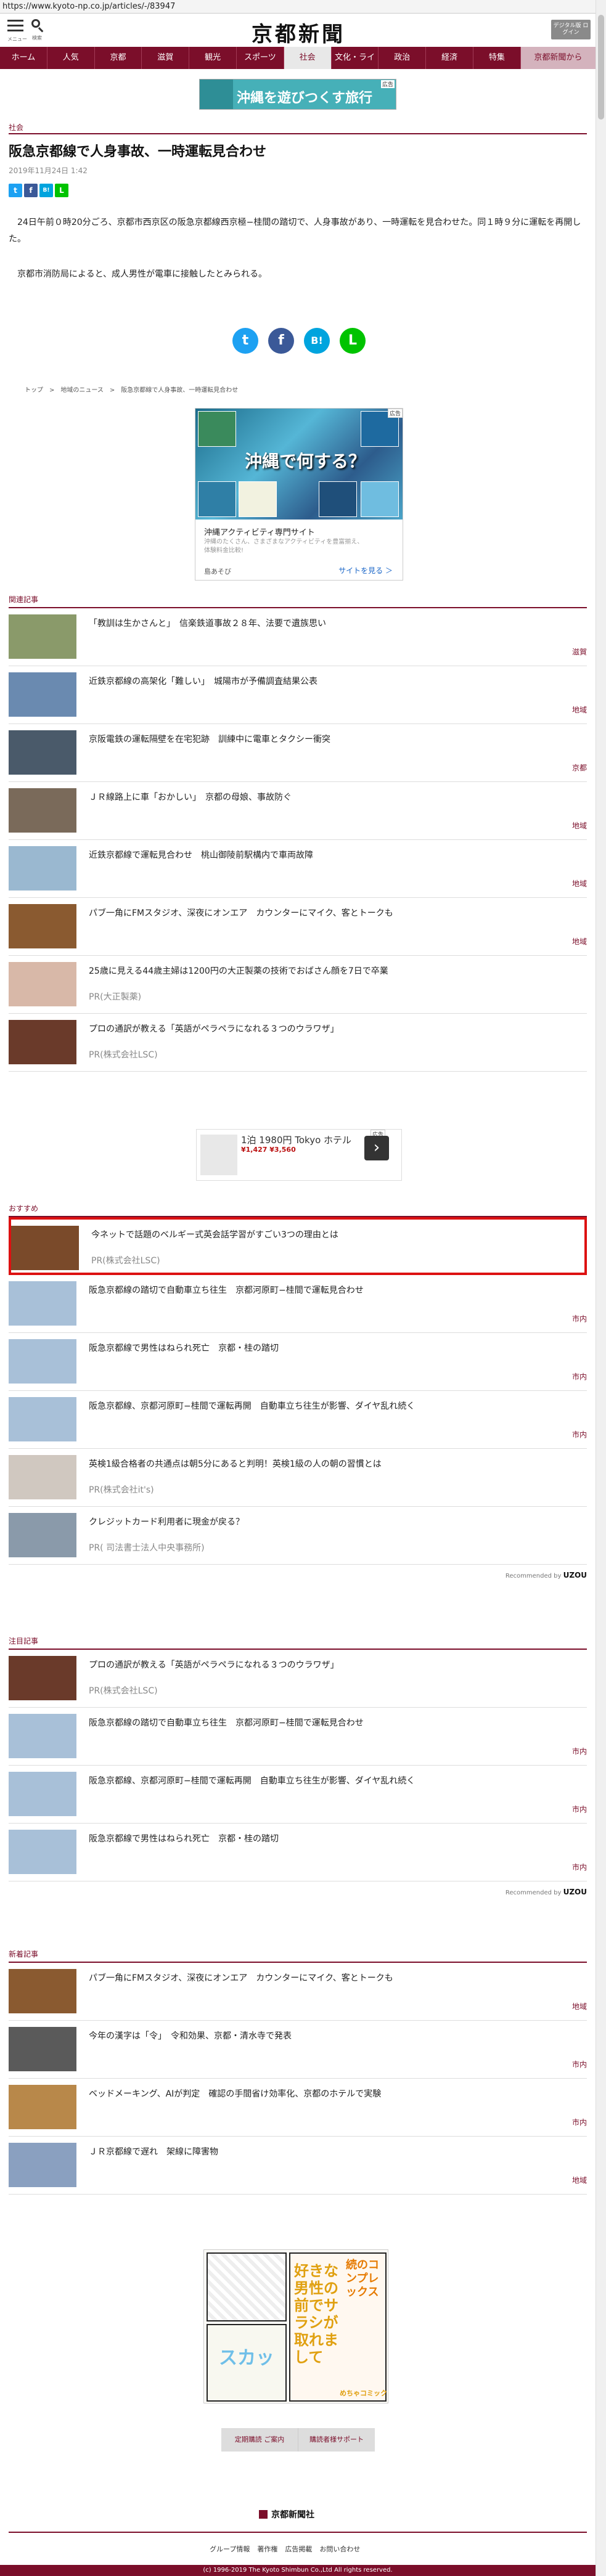 Image resolution: width=606 pixels, height=2576 pixels. Describe the element at coordinates (298, 32) in the screenshot. I see `site-logo: 京都新聞` at that location.